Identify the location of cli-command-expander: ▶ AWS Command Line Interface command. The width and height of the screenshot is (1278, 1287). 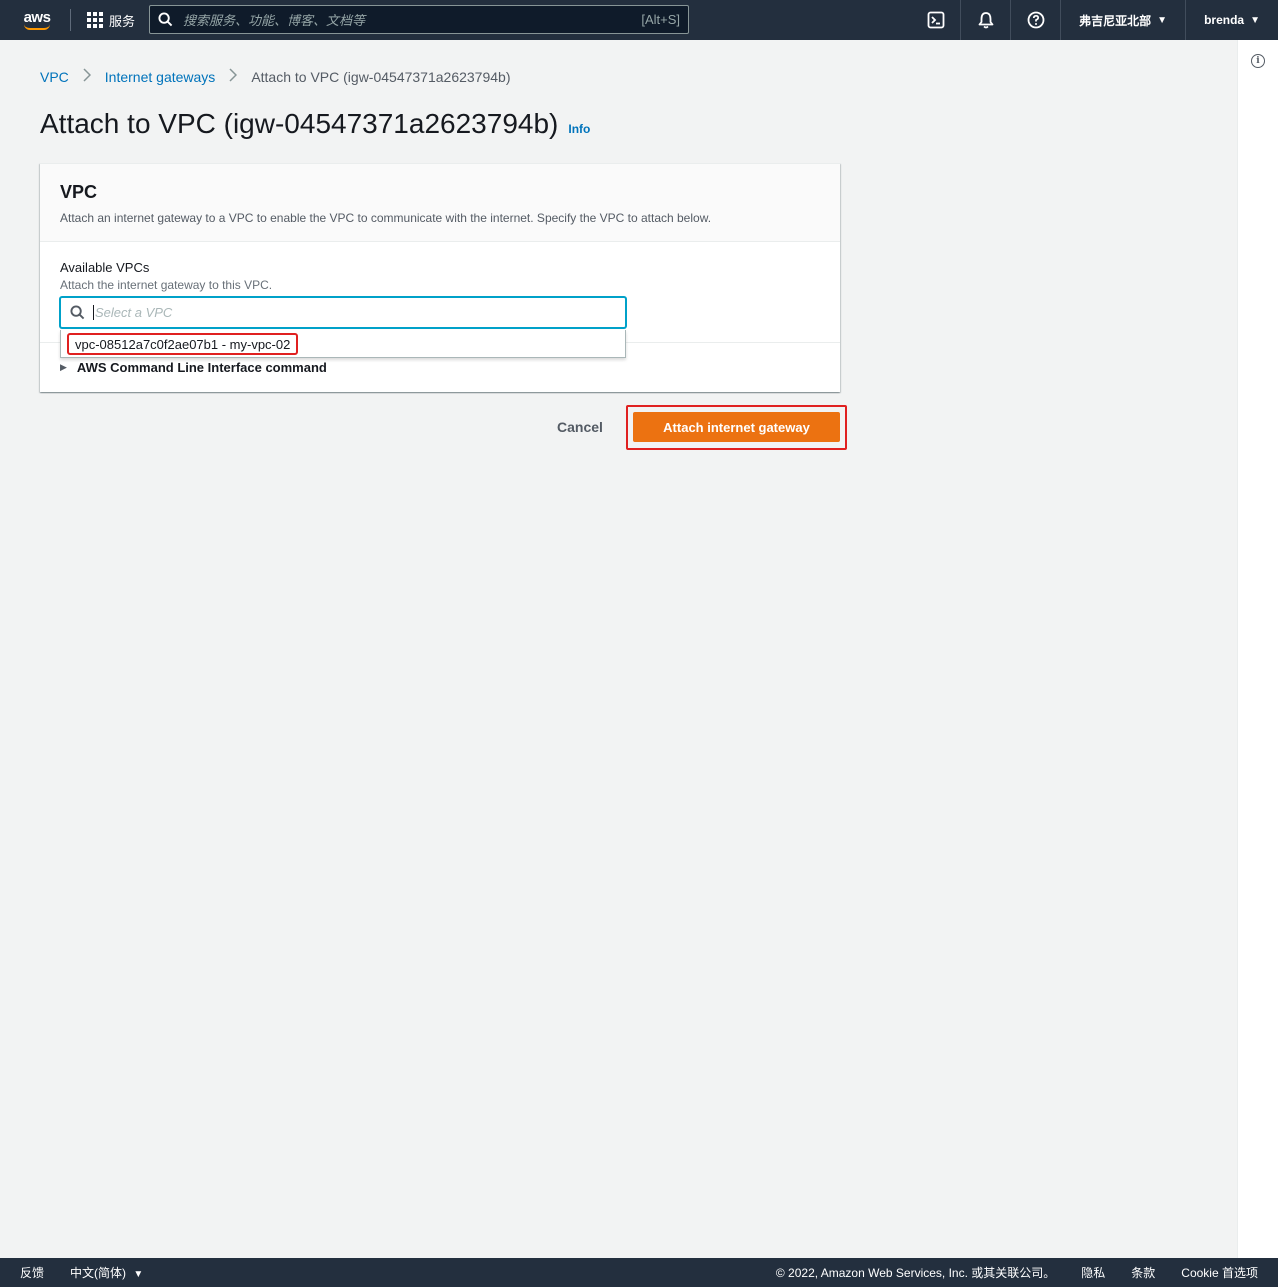
(193, 367).